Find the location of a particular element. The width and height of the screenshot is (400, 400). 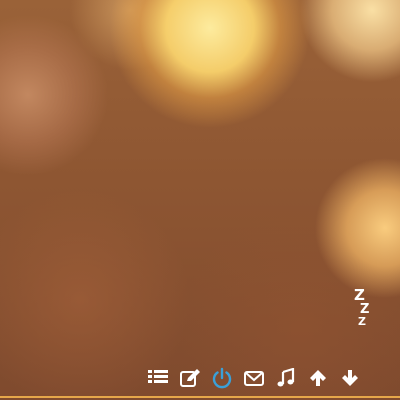

edit-button is located at coordinates (190, 378).